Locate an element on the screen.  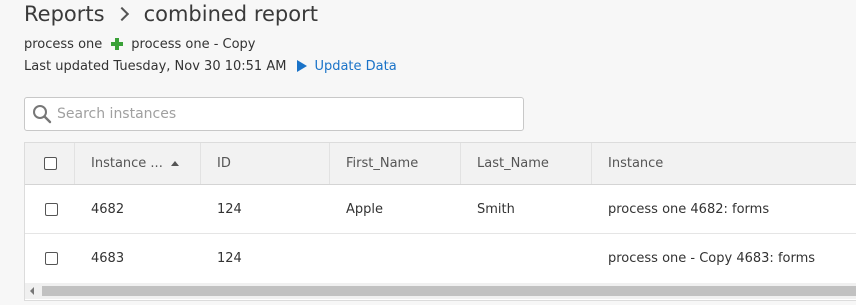
plus-icon is located at coordinates (117, 44).